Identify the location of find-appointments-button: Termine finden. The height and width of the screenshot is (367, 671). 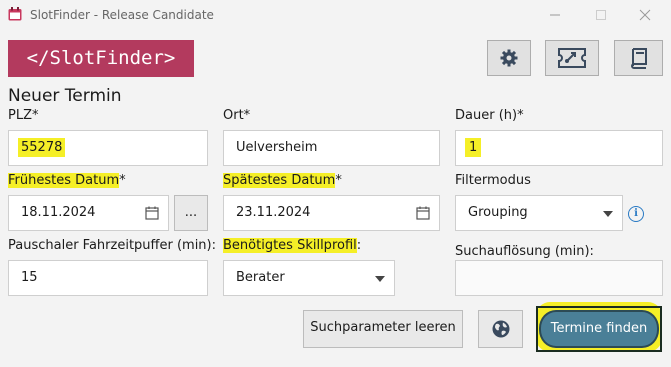
(599, 329).